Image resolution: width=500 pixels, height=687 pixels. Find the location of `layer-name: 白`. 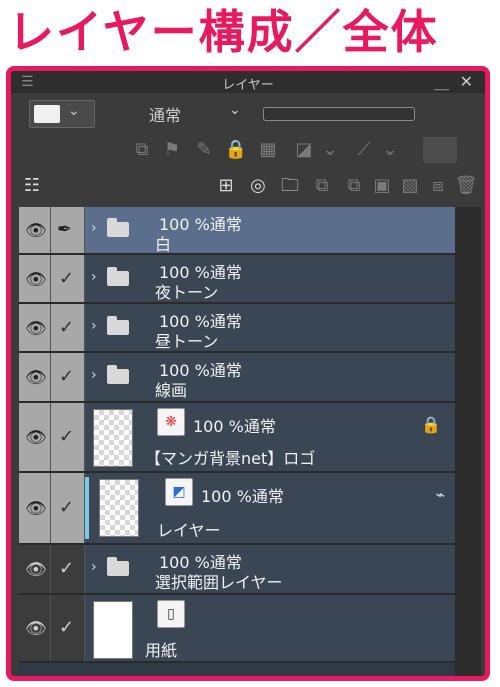

layer-name: 白 is located at coordinates (163, 244).